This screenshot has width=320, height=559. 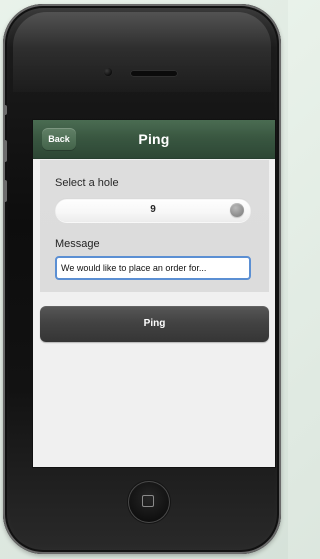 What do you see at coordinates (5, 151) in the screenshot?
I see `volume-up-button` at bounding box center [5, 151].